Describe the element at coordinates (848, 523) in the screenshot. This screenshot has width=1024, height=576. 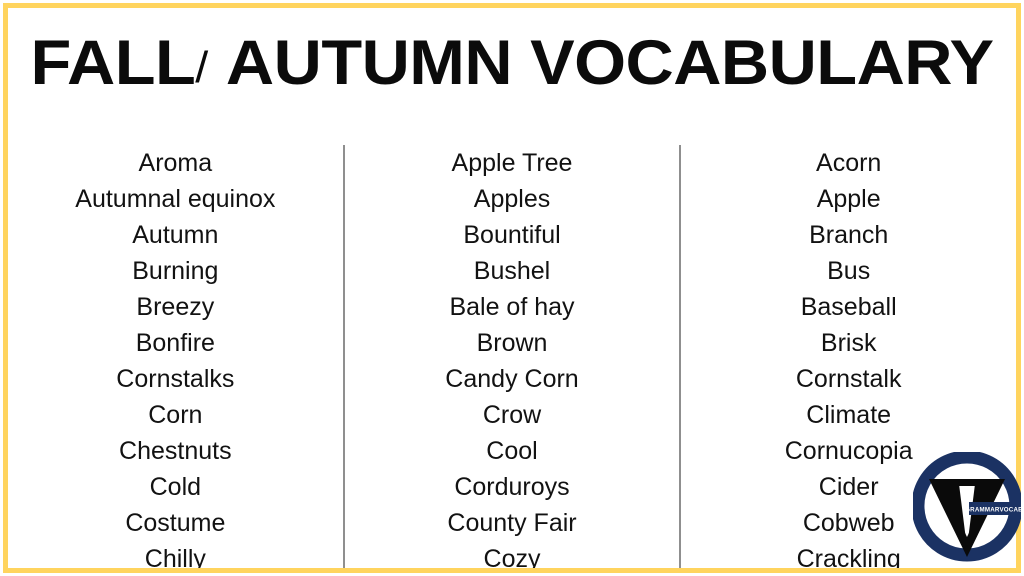
I see `vocabulary-word: Cobweb` at that location.